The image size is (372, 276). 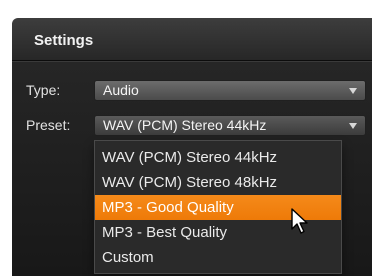 I want to click on preset-label: Preset:, so click(x=48, y=125).